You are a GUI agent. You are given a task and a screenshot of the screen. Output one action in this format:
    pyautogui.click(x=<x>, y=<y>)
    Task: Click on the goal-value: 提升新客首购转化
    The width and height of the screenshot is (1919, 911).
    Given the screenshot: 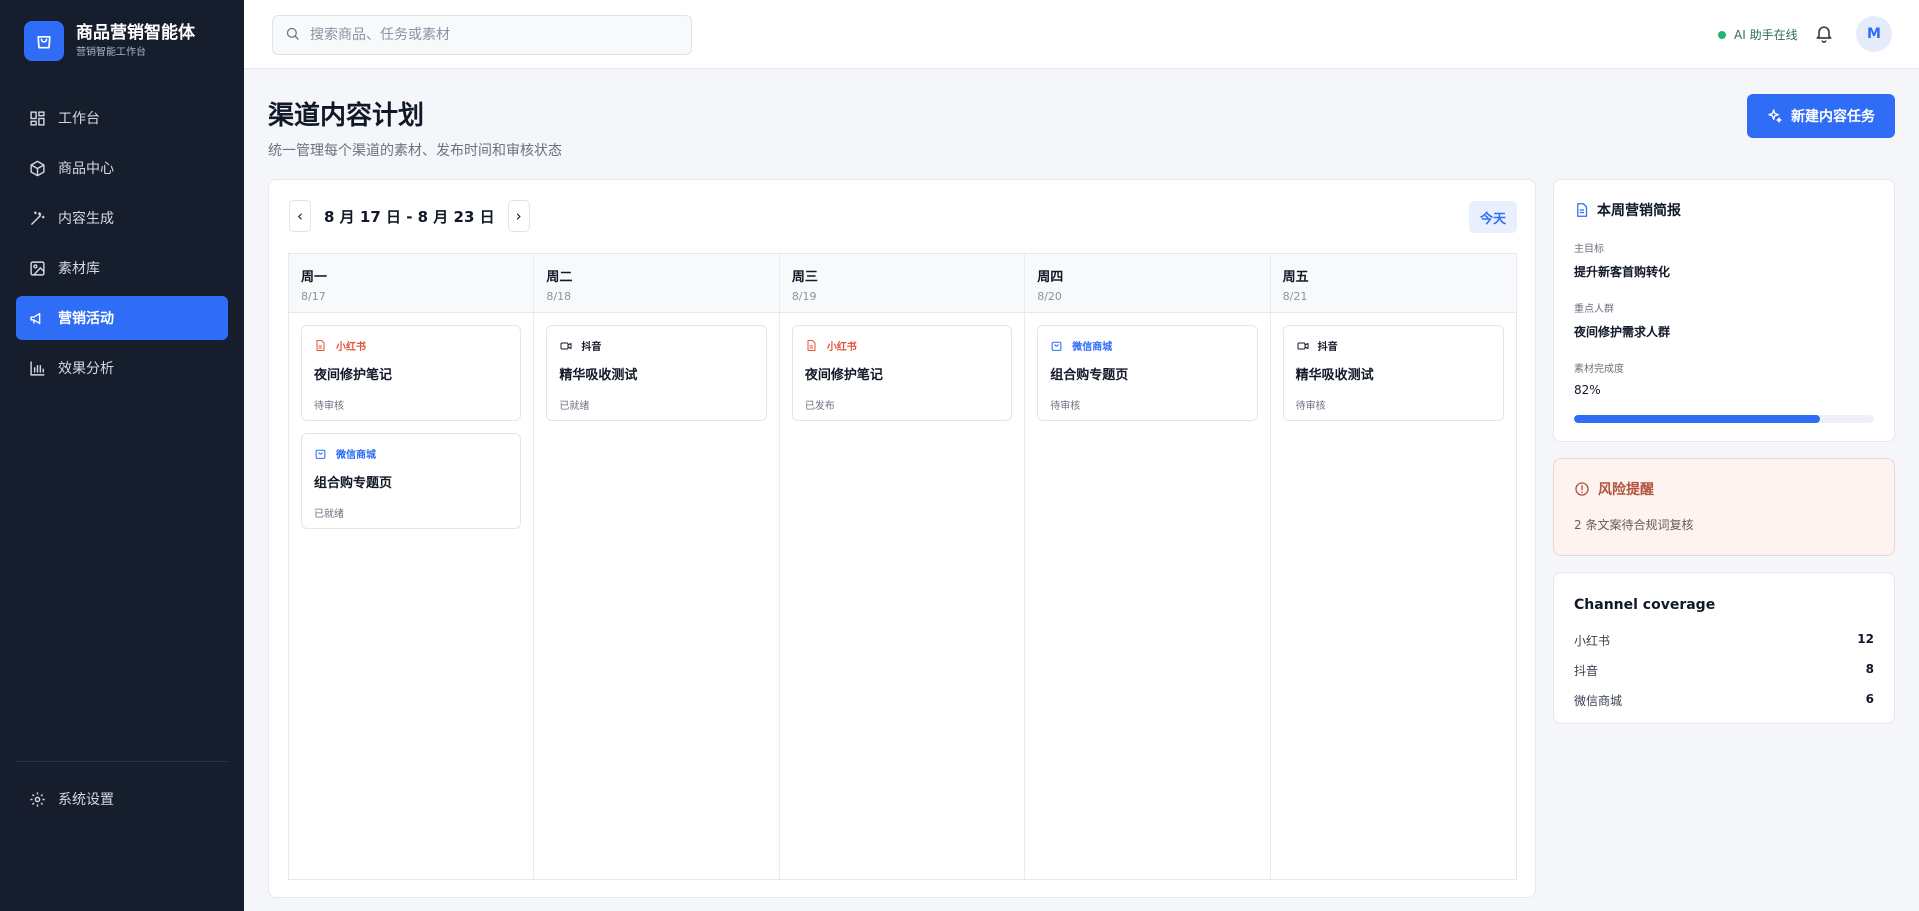 What is the action you would take?
    pyautogui.click(x=1622, y=272)
    